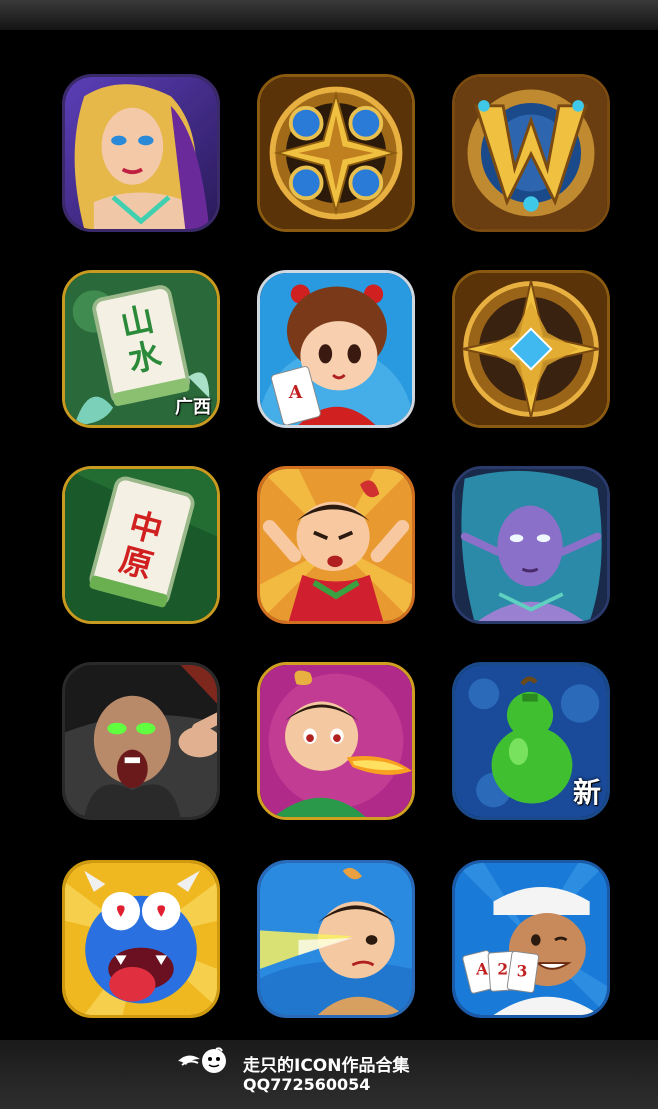  I want to click on night-elf-woman-icon, so click(531, 545).